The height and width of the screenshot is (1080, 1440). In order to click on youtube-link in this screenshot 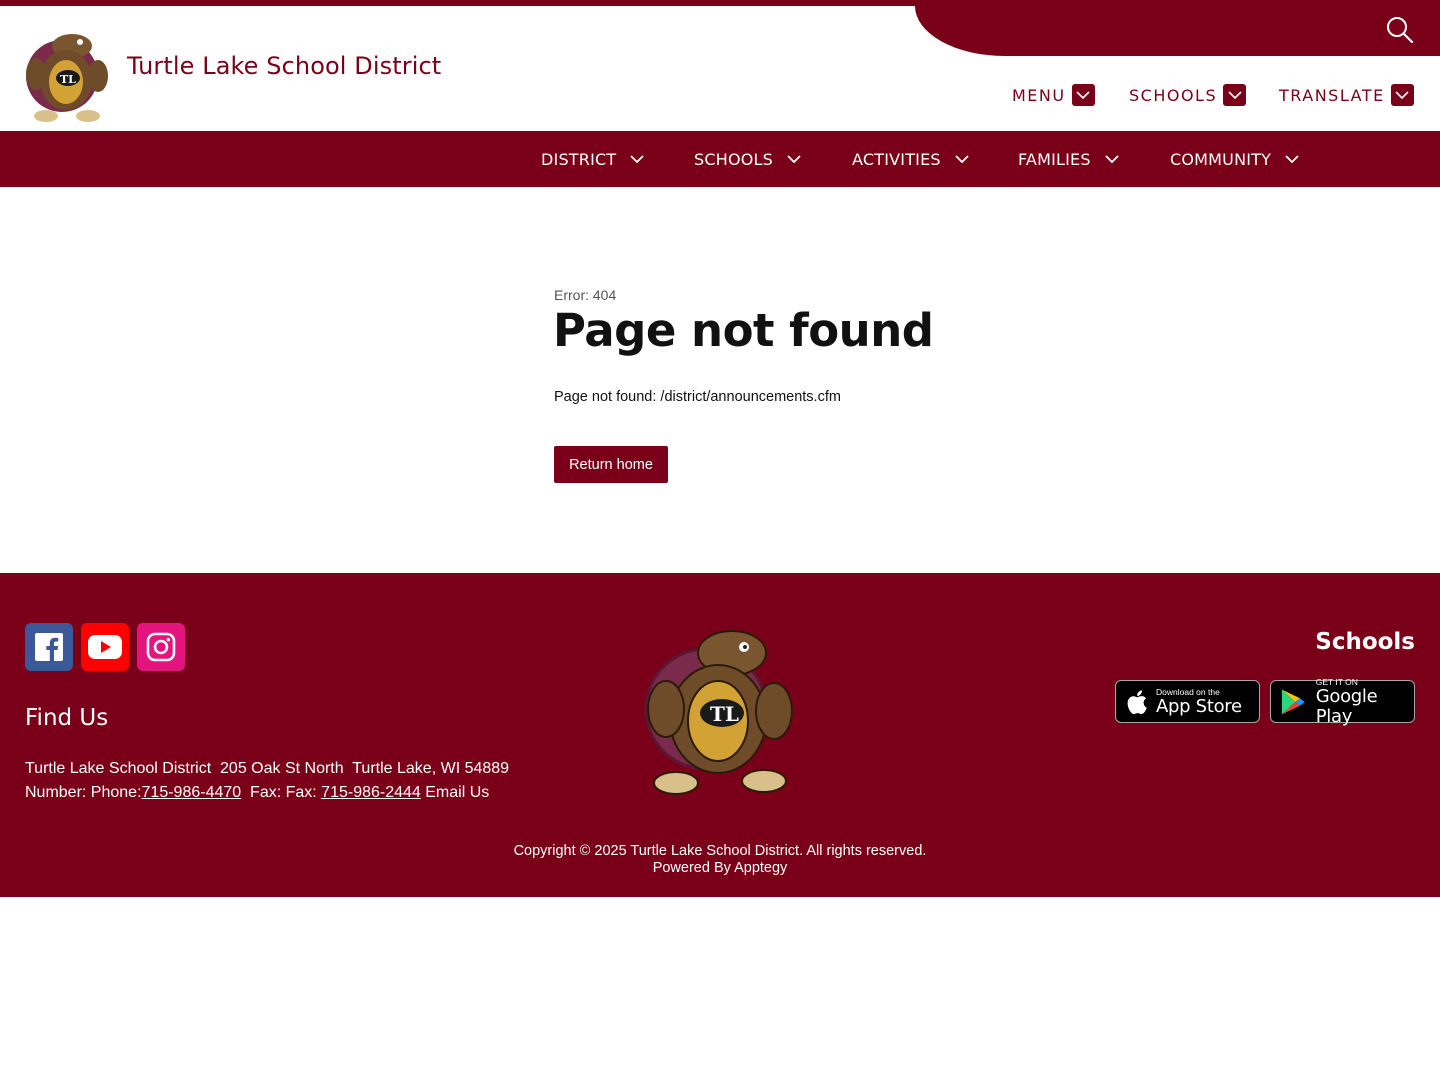, I will do `click(105, 647)`.